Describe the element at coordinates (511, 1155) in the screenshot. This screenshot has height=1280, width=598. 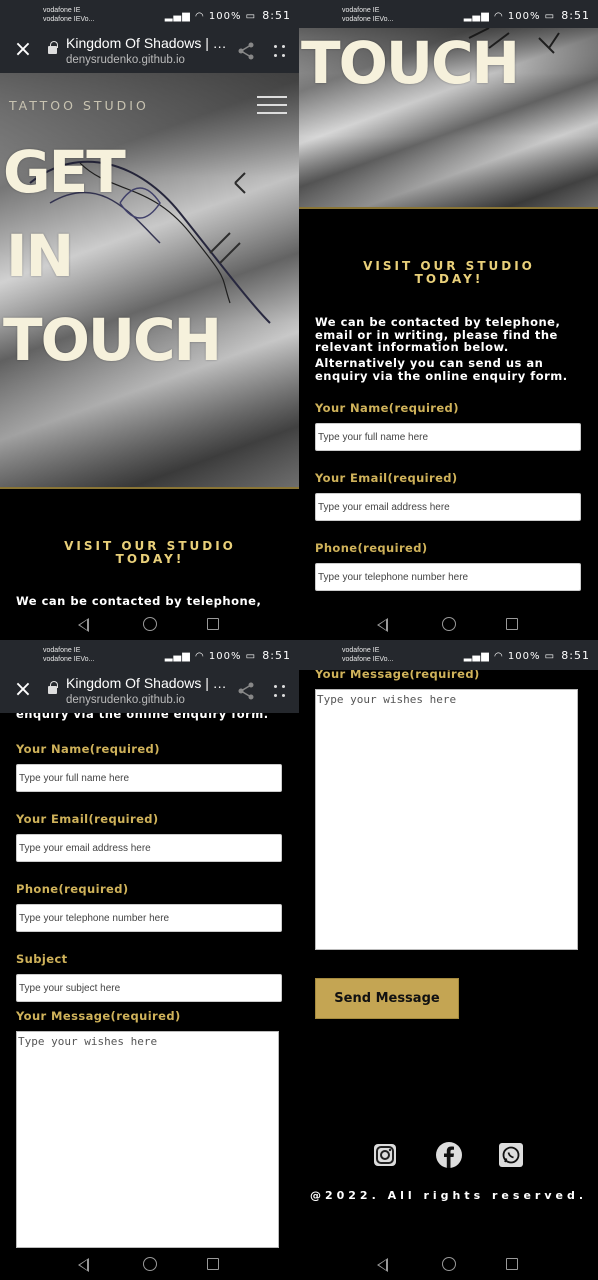
I see `whatsapp-icon` at that location.